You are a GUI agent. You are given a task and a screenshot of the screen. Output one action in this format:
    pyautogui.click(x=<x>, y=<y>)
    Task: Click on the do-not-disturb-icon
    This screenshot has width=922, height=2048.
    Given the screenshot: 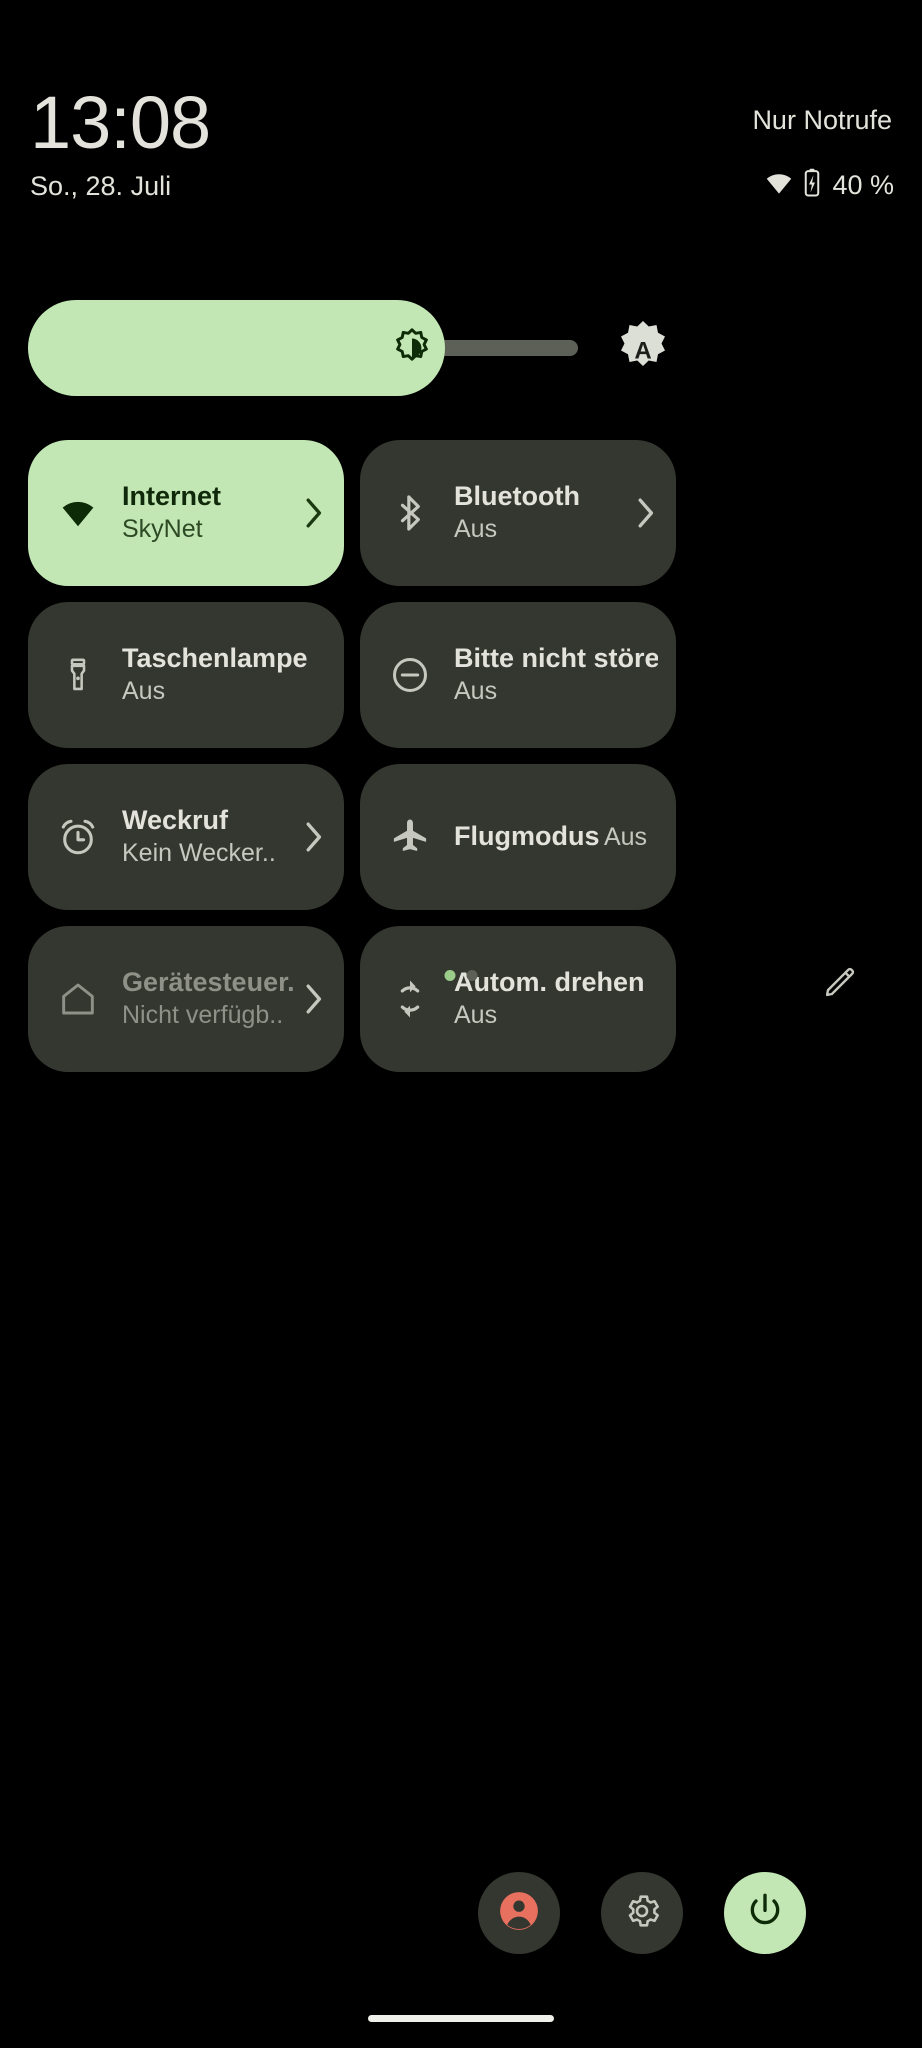 What is the action you would take?
    pyautogui.click(x=410, y=675)
    